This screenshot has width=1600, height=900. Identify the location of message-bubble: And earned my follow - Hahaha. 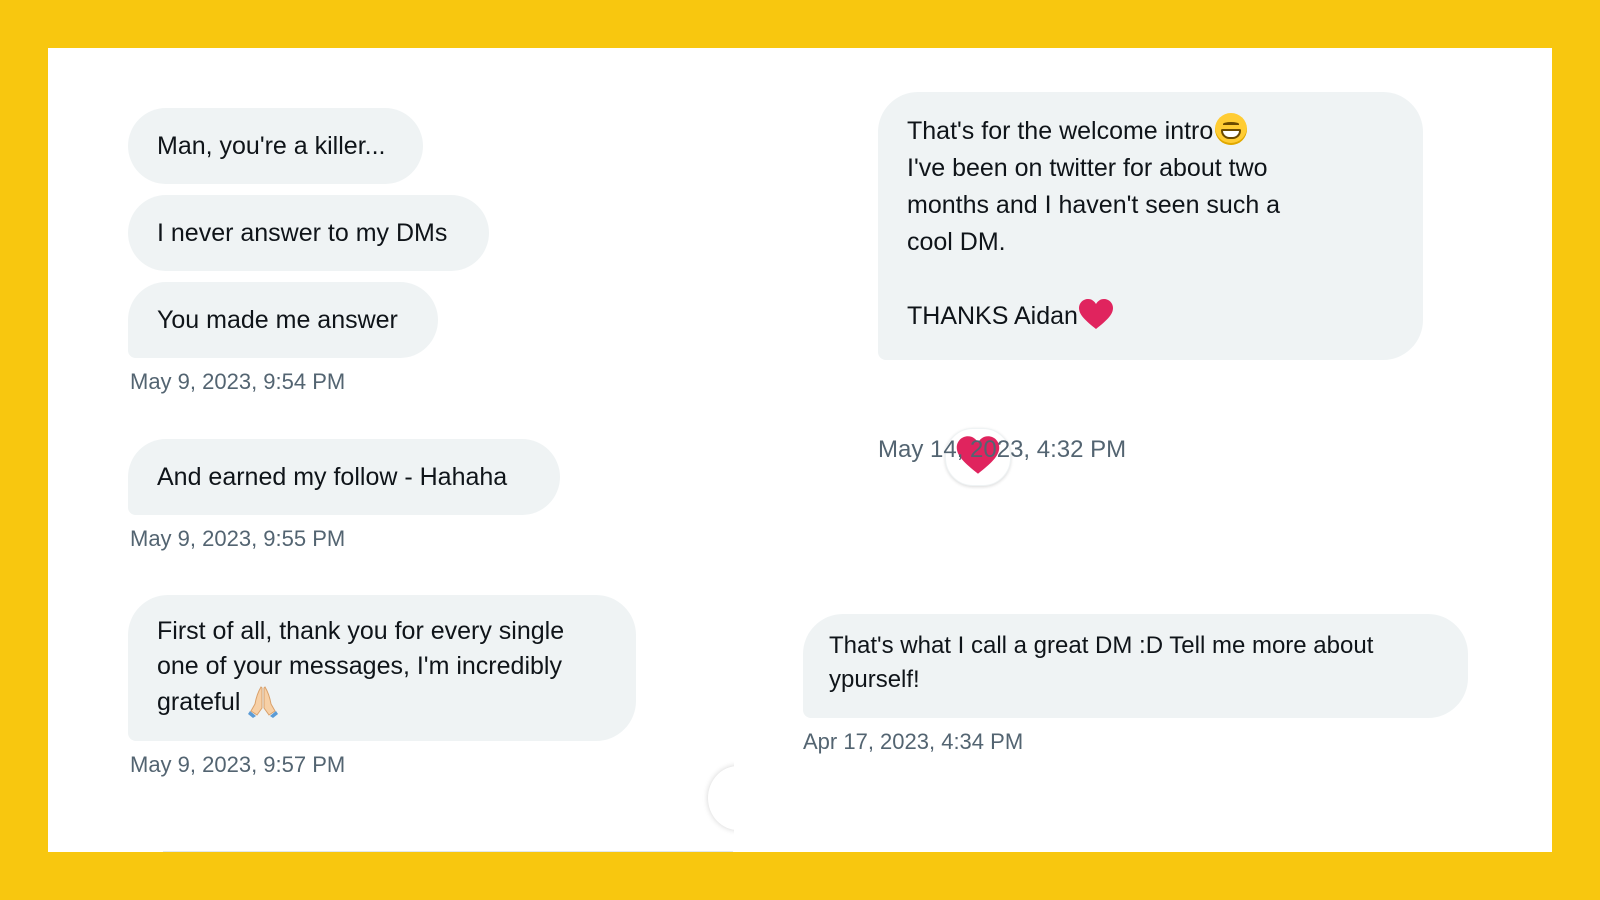
(344, 477).